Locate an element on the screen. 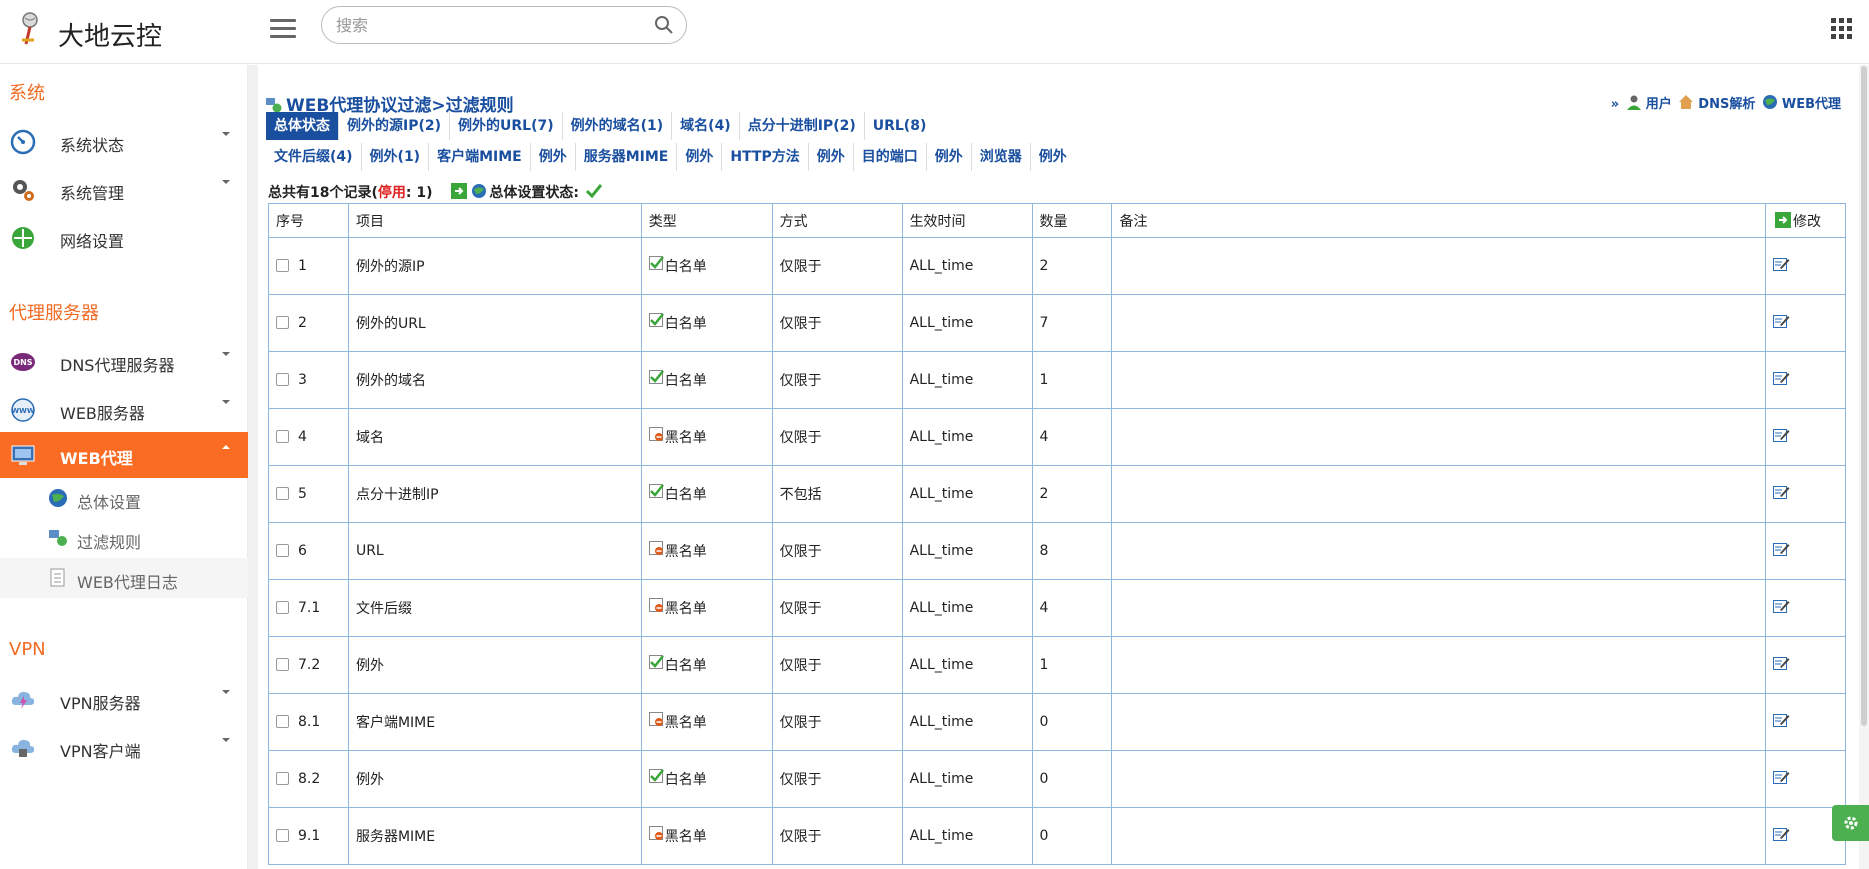 The height and width of the screenshot is (869, 1869). scrollbar-thumb is located at coordinates (1864, 396).